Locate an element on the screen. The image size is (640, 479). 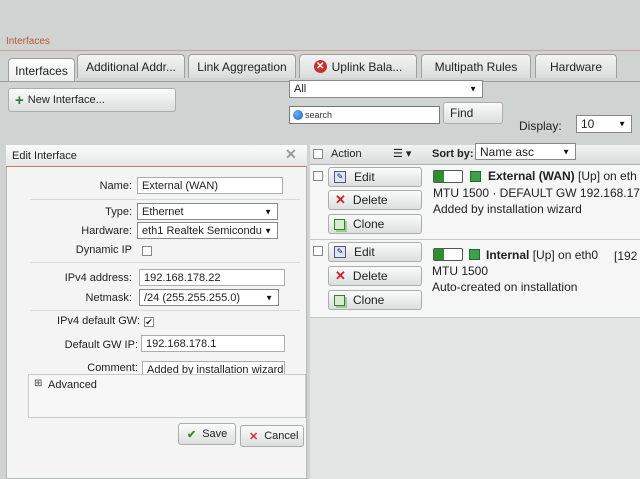
sort-select: Name asc ▼ is located at coordinates (525, 151).